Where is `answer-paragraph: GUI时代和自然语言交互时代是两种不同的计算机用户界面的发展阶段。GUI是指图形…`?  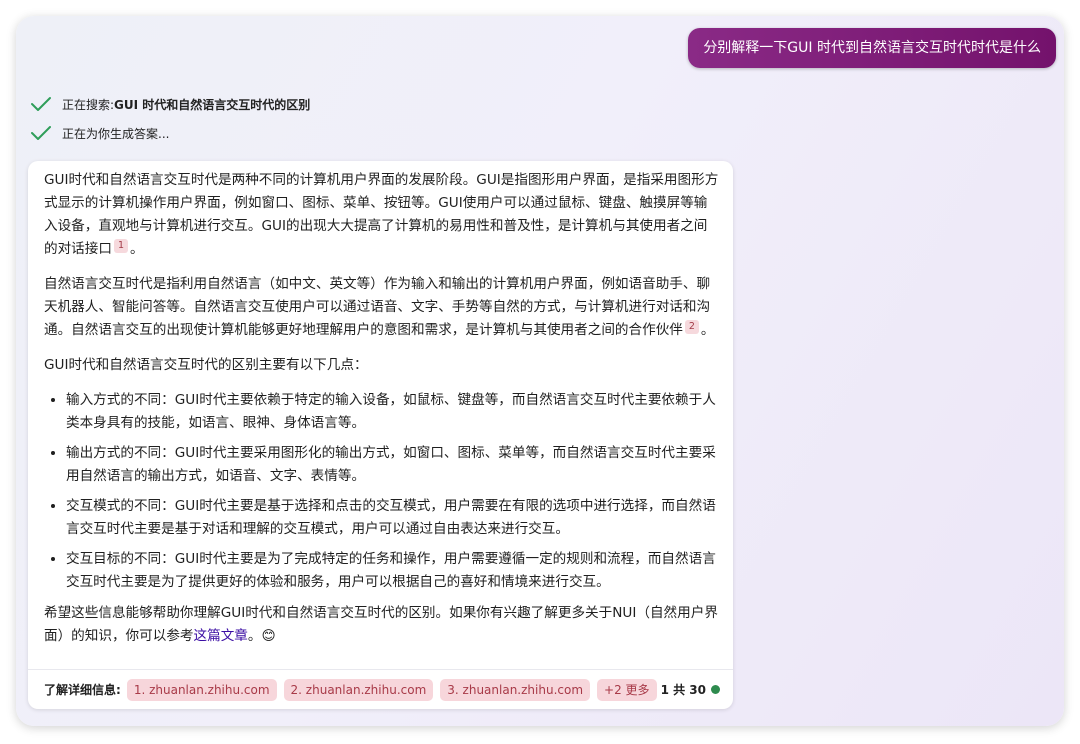
answer-paragraph: GUI时代和自然语言交互时代是两种不同的计算机用户界面的发展阶段。GUI是指图形… is located at coordinates (382, 215).